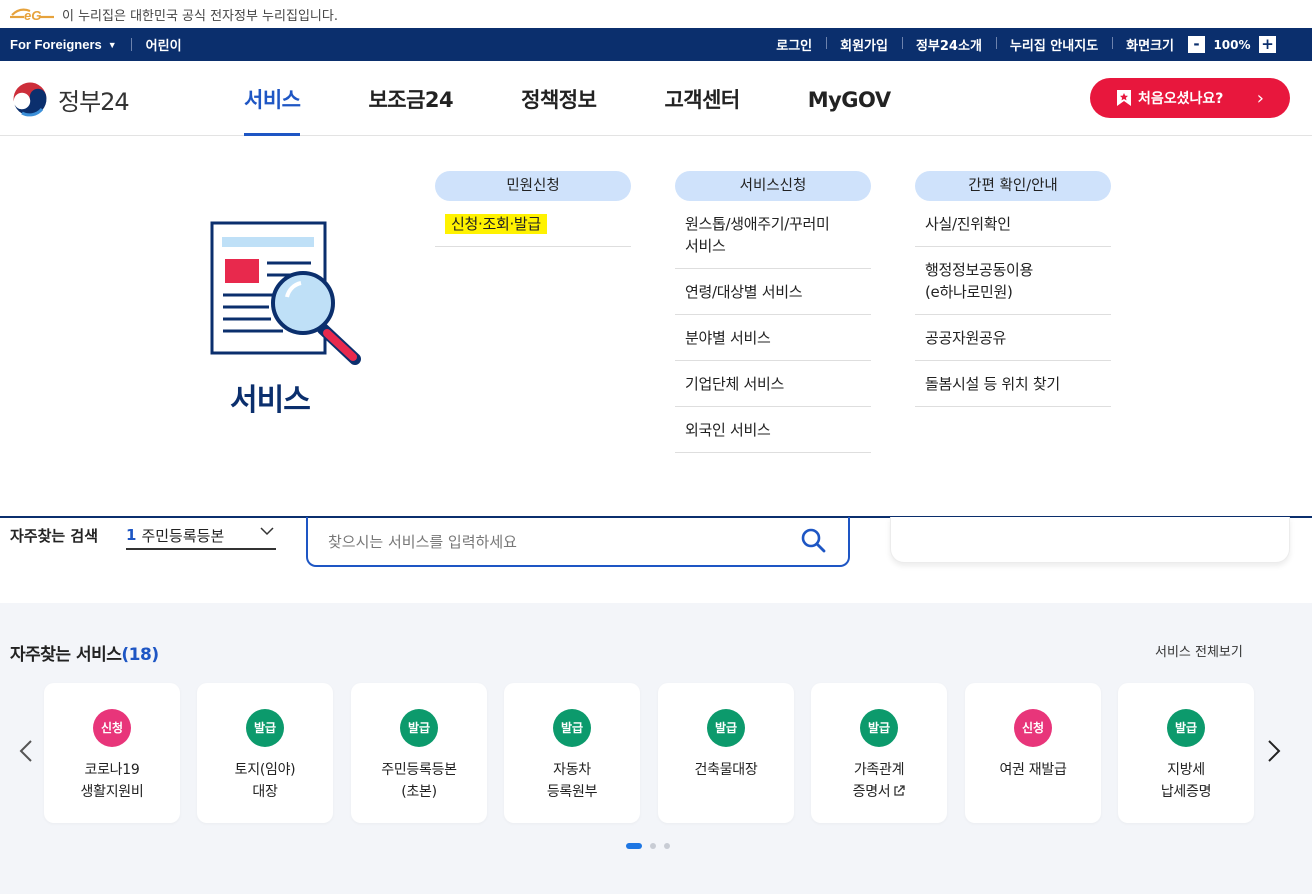 The width and height of the screenshot is (1312, 894). What do you see at coordinates (1150, 44) in the screenshot?
I see `screen-size-label: 화면크기` at bounding box center [1150, 44].